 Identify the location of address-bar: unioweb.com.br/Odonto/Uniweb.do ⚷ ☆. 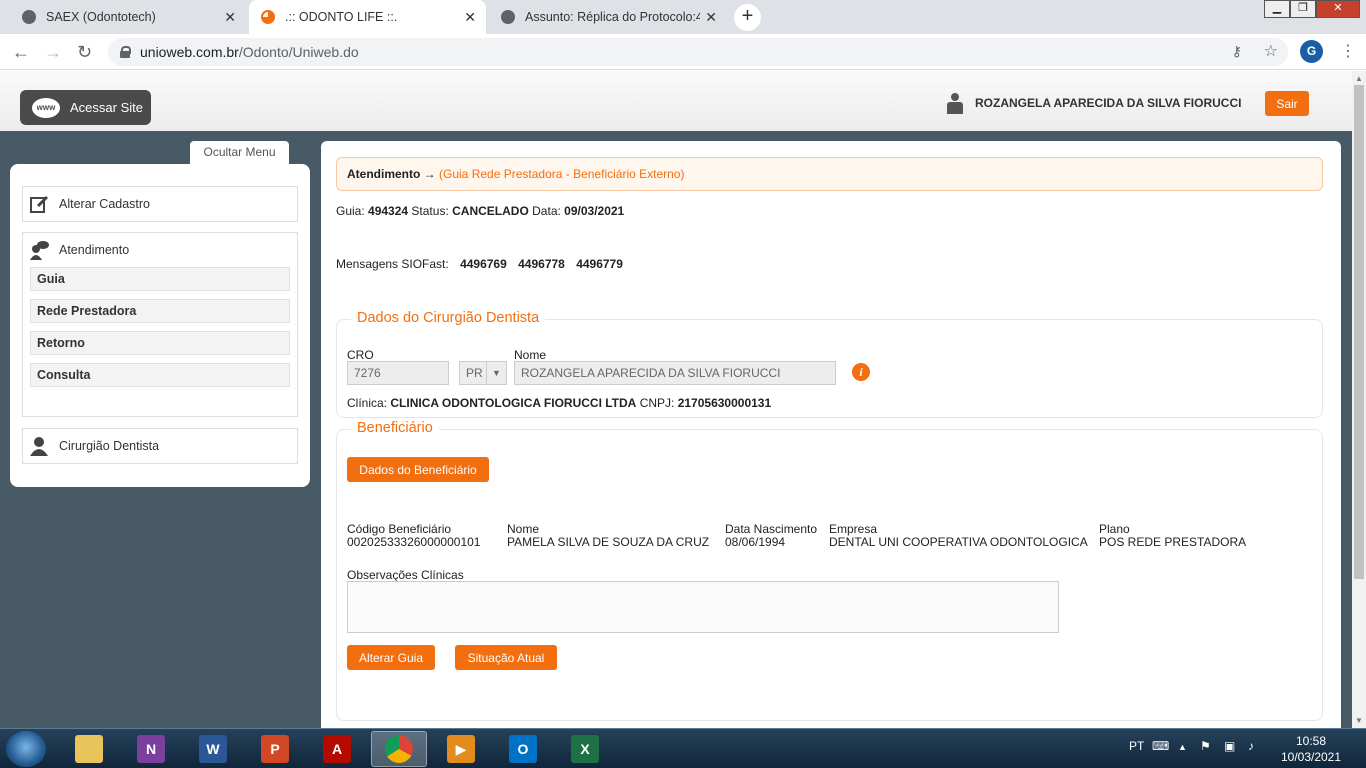
(698, 52).